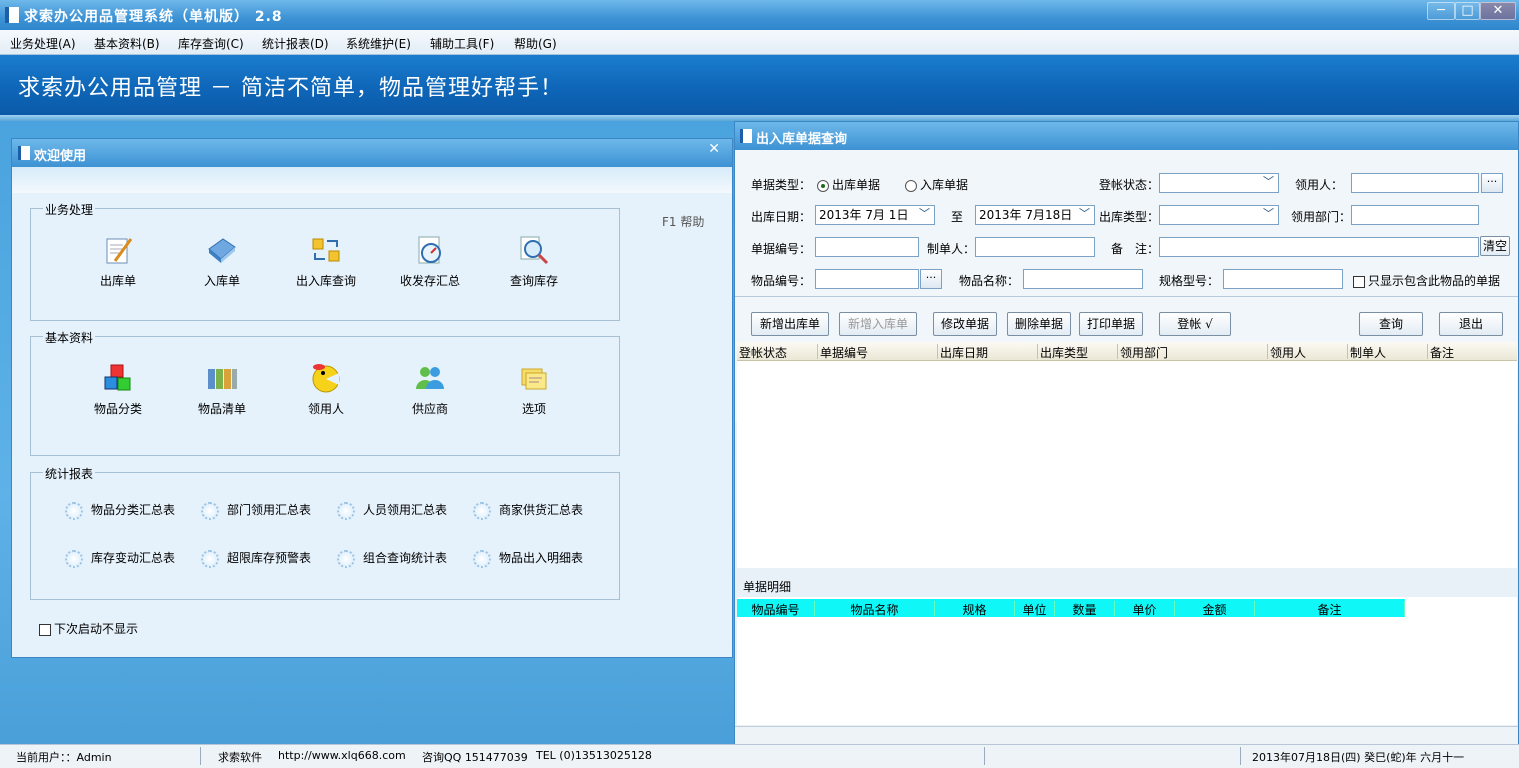 The image size is (1519, 768). Describe the element at coordinates (1319, 185) in the screenshot. I see `recipient-label: 领用人：` at that location.